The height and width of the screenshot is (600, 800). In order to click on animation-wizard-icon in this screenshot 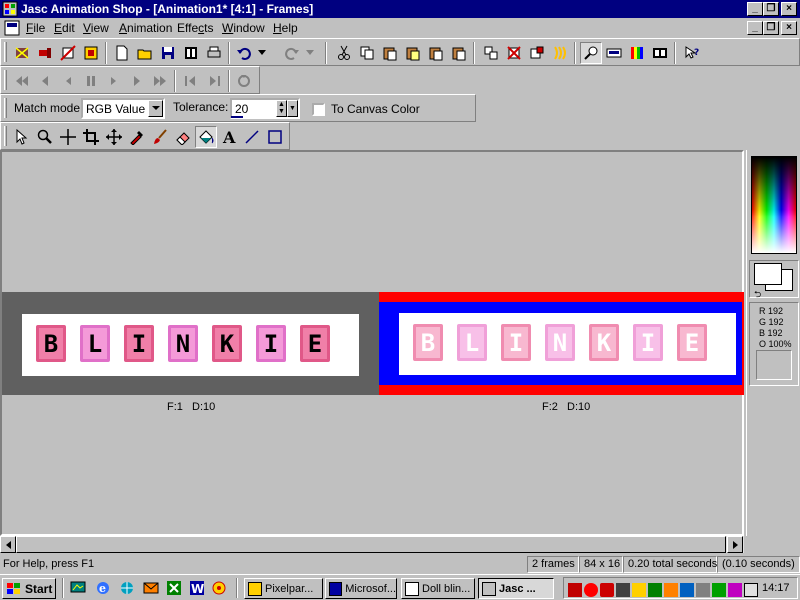, I will do `click(22, 53)`.